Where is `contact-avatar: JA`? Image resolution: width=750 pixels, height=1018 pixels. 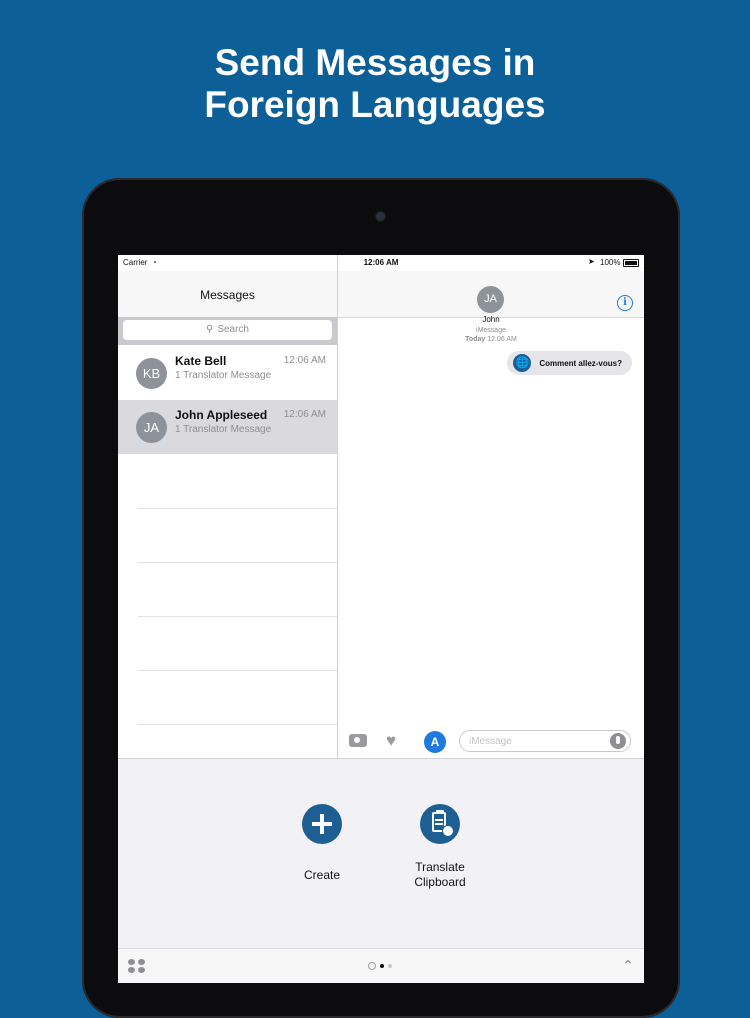
contact-avatar: JA is located at coordinates (490, 299).